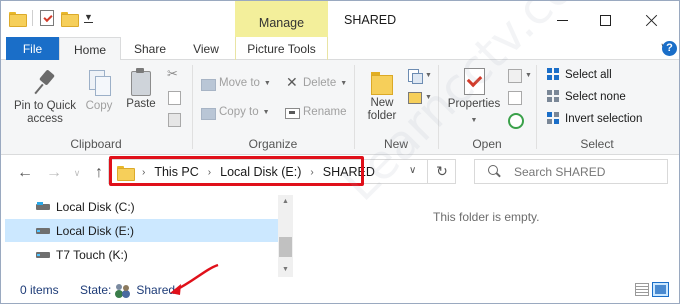 Image resolution: width=680 pixels, height=304 pixels. I want to click on rename-label: Rename, so click(325, 112).